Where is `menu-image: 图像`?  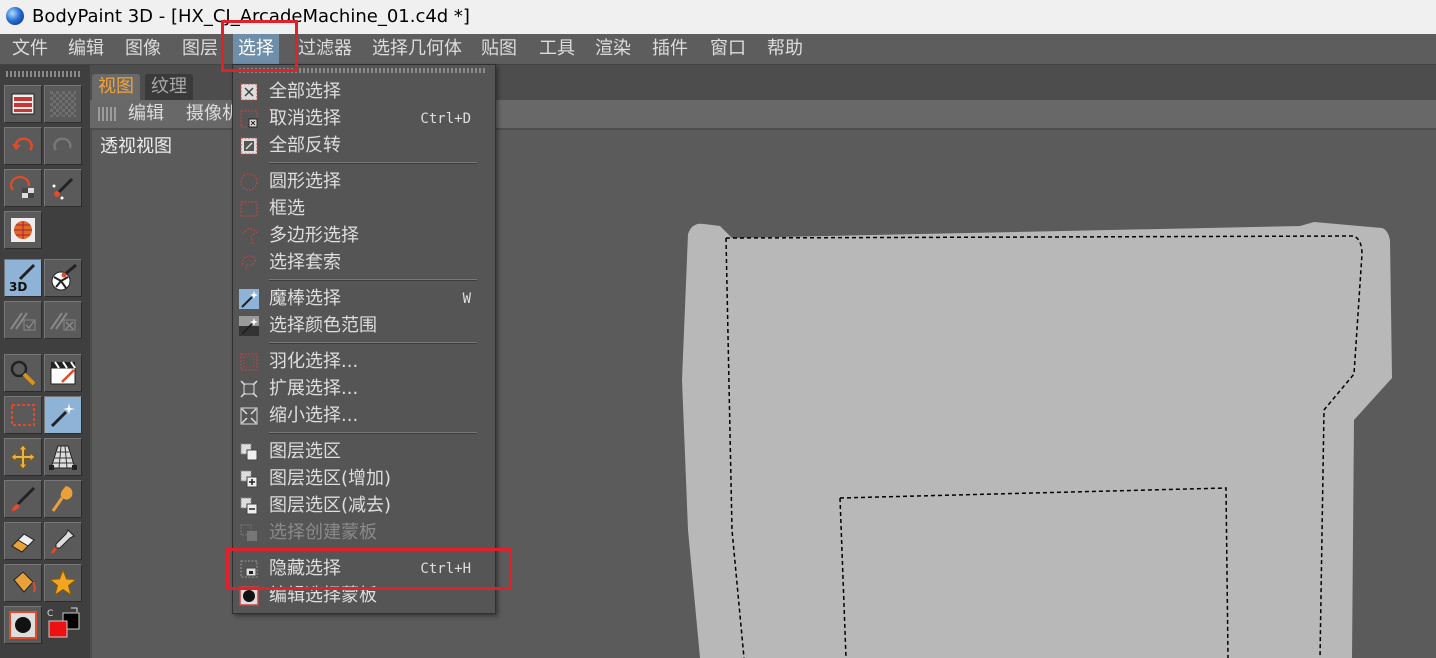
menu-image: 图像 is located at coordinates (143, 49).